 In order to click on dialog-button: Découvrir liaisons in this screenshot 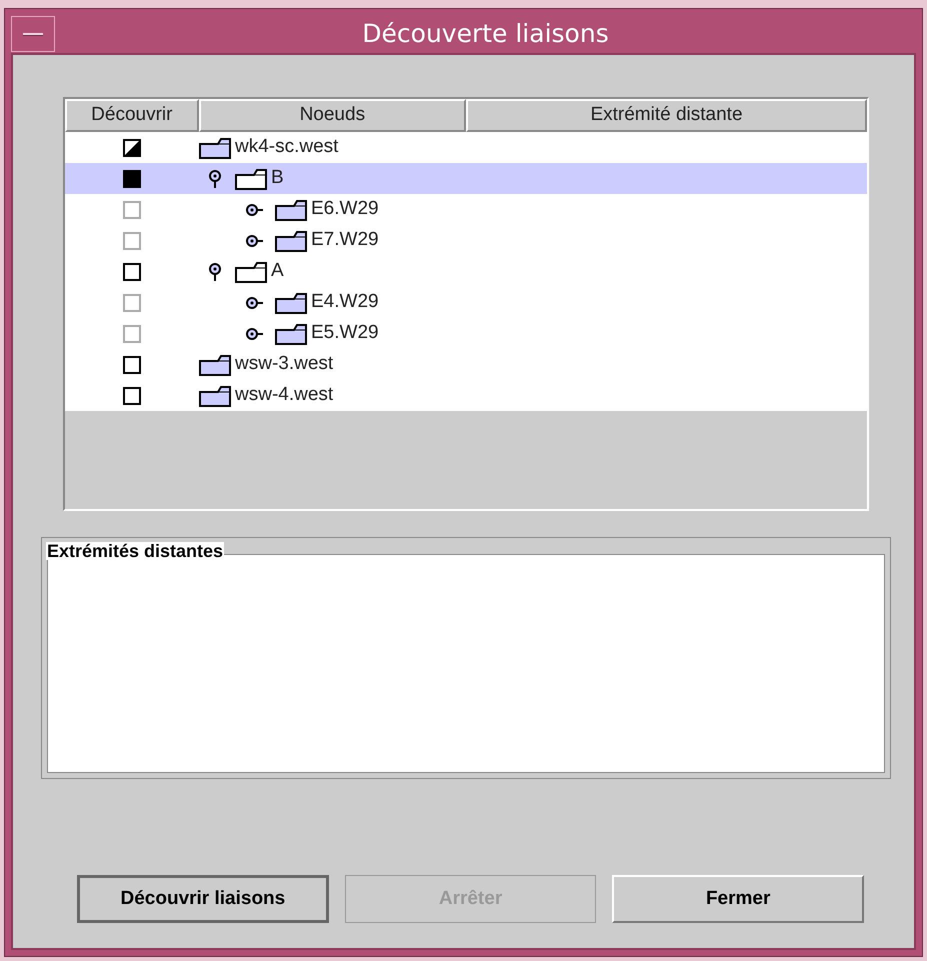, I will do `click(203, 899)`.